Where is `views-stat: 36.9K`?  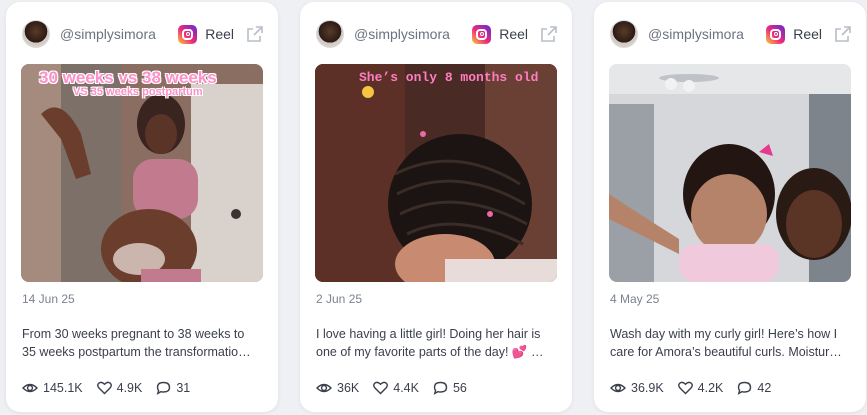 views-stat: 36.9K is located at coordinates (637, 388).